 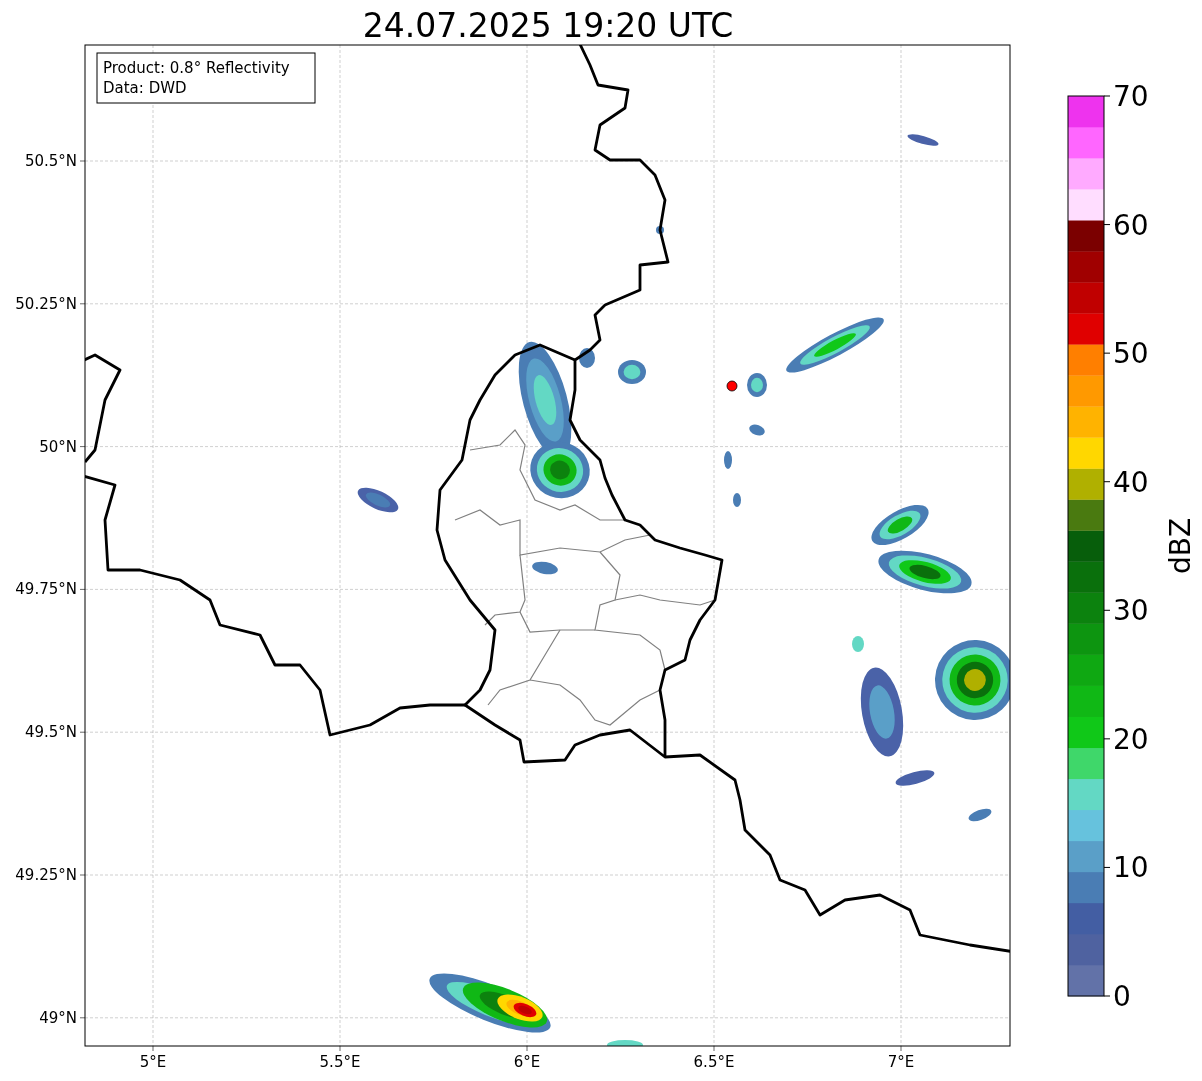 I want to click on colorbar-tick-label: 40, so click(x=1131, y=482).